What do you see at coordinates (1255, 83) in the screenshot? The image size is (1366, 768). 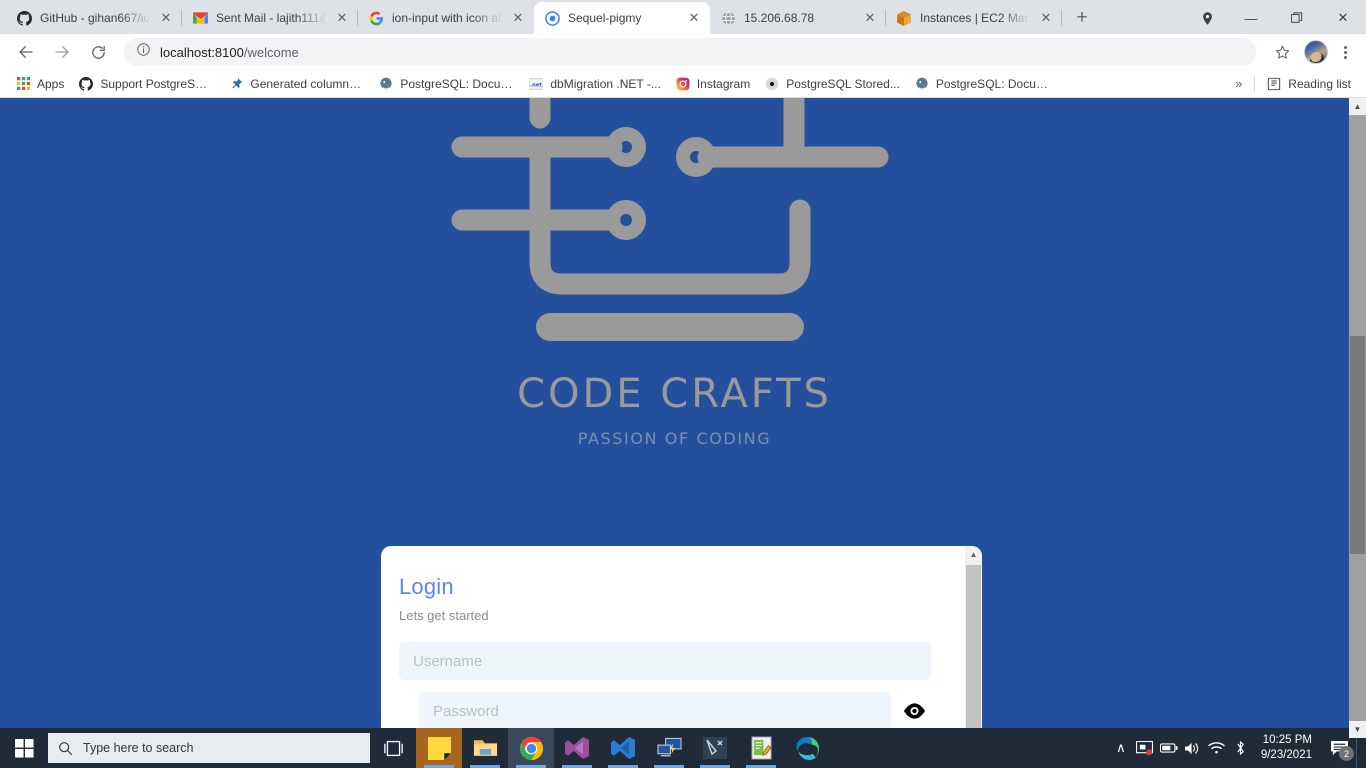 I see `toolbar-divider` at bounding box center [1255, 83].